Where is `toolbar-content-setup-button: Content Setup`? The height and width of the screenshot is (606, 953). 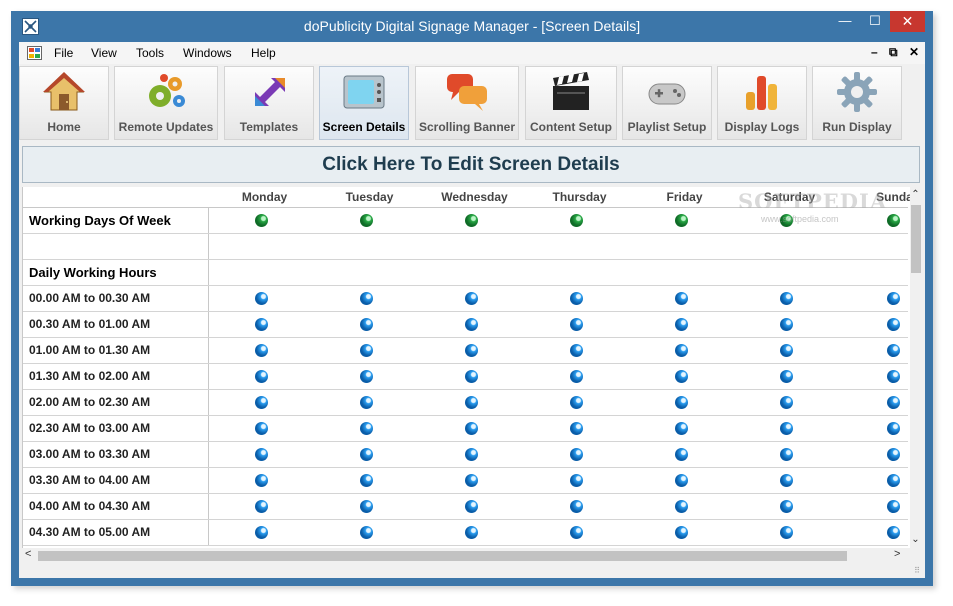 toolbar-content-setup-button: Content Setup is located at coordinates (571, 103).